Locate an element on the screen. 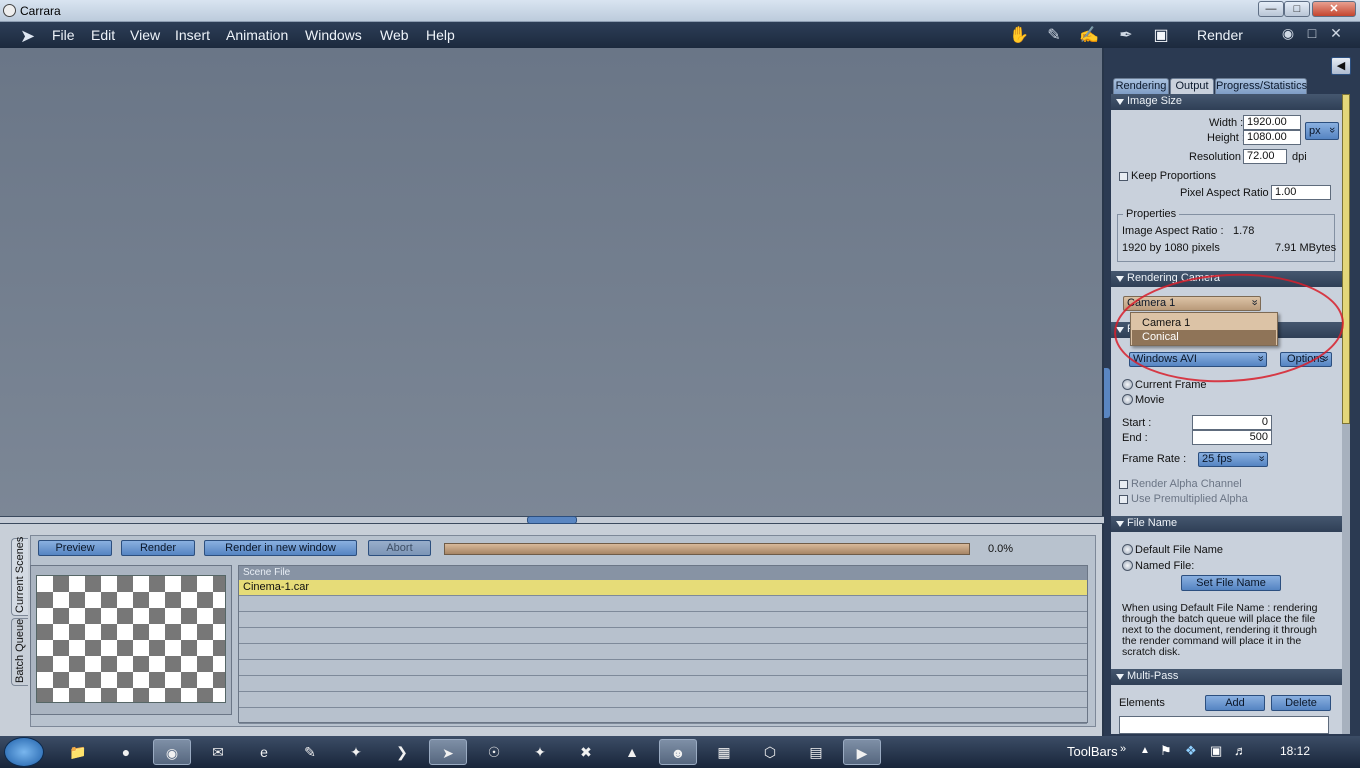 Image resolution: width=1360 pixels, height=768 pixels. named-file-radio is located at coordinates (1127, 565).